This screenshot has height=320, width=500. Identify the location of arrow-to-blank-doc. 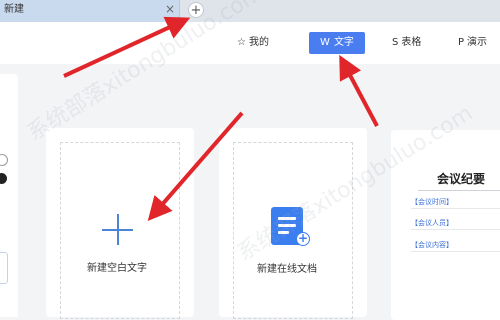
(195, 166).